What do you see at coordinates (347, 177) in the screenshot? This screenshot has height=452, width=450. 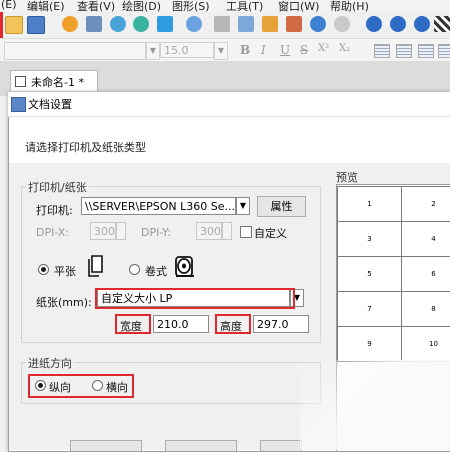 I see `preview-label: 预览` at bounding box center [347, 177].